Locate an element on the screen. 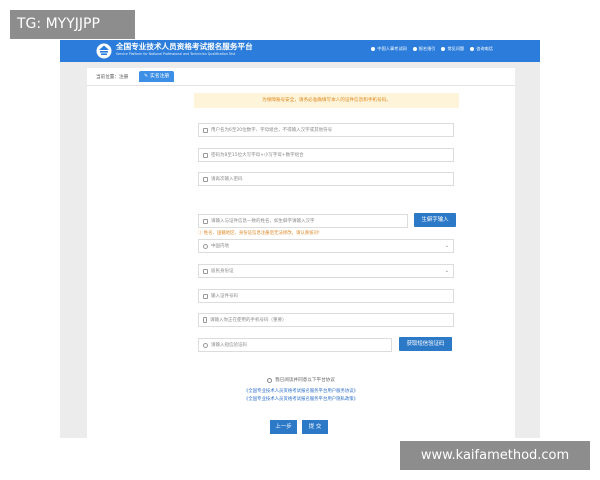 This screenshot has height=480, width=600. info-hint-text: 姓名、国籍地区、身份证信息注册后无法修改，请认真核对! is located at coordinates (261, 233).